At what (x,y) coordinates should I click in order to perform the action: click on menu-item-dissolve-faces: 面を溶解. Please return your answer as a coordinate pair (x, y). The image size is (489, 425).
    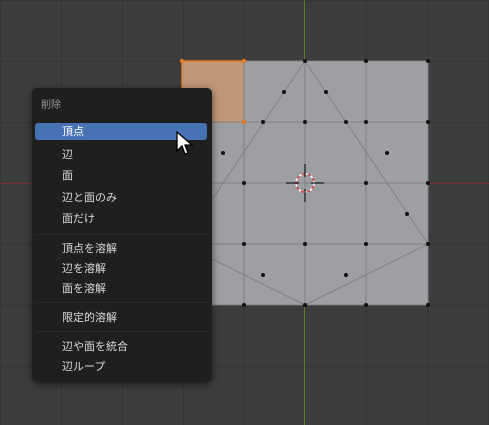
    Looking at the image, I should click on (121, 288).